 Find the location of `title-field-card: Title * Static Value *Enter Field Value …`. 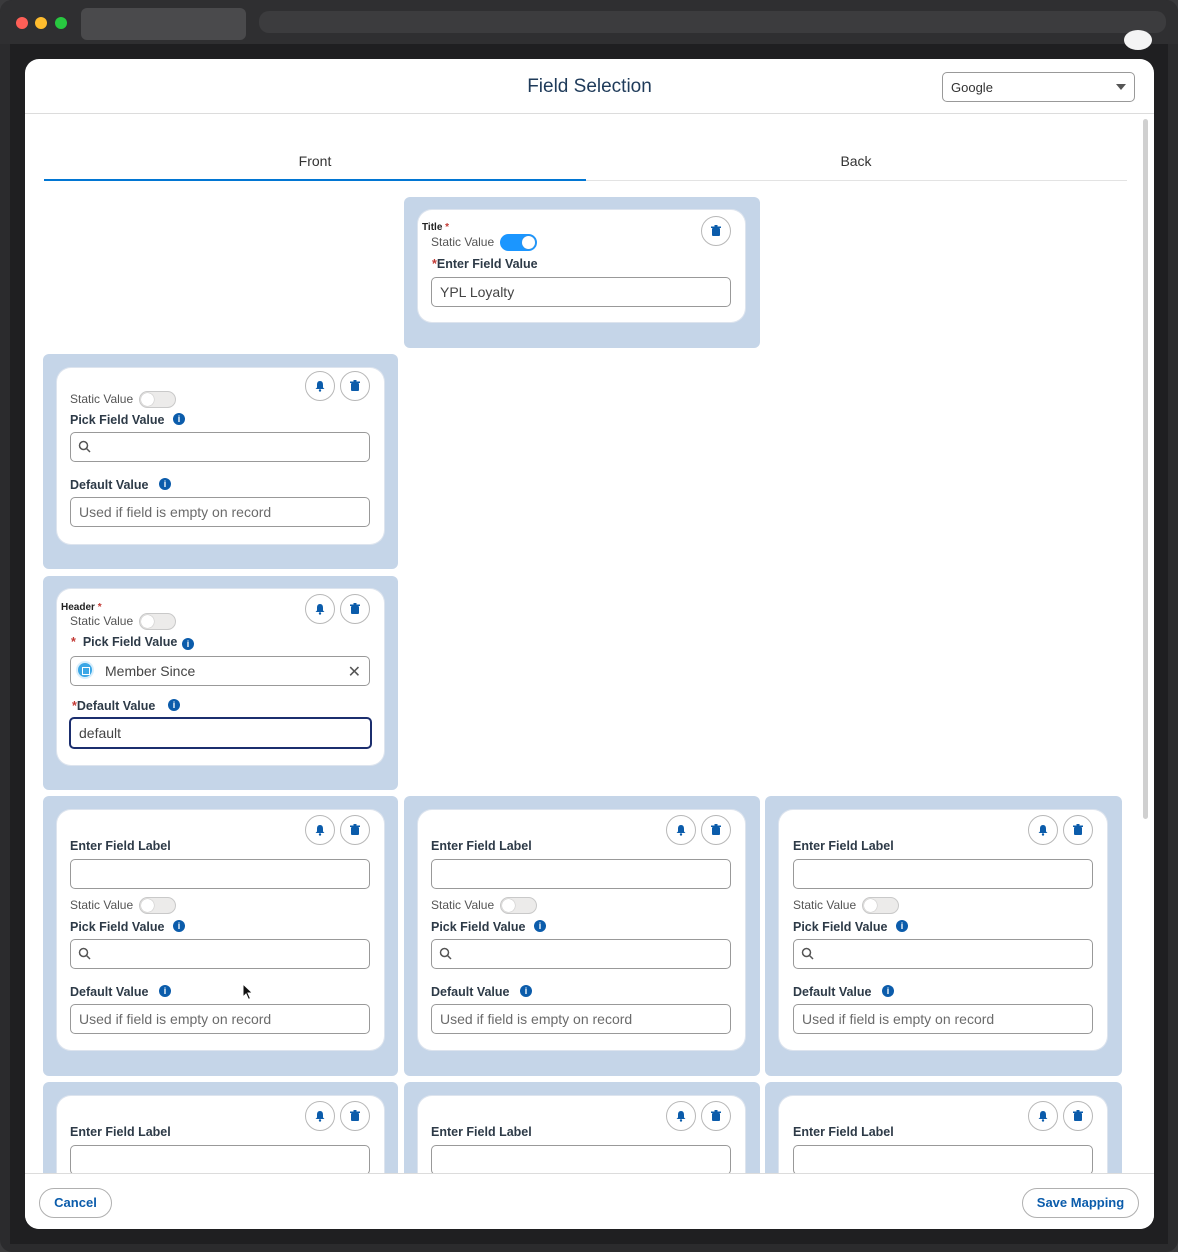

title-field-card: Title * Static Value *Enter Field Value … is located at coordinates (581, 266).